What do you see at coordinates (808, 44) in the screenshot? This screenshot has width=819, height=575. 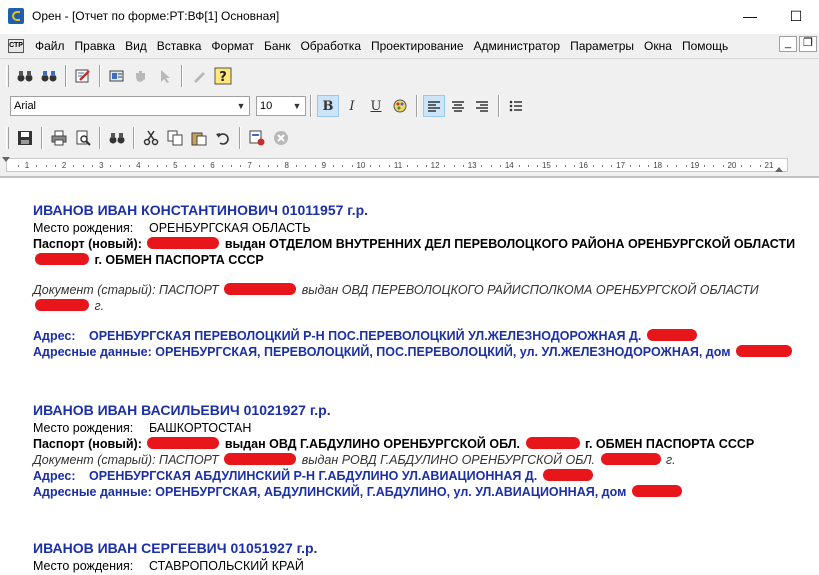 I see `document-restore-button: ❐` at bounding box center [808, 44].